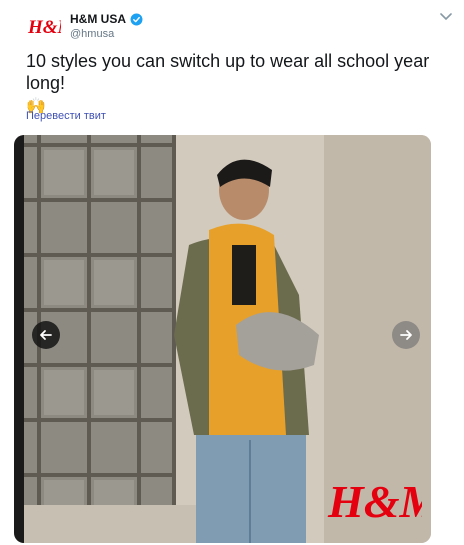 The image size is (464, 545). I want to click on arrow-right-icon, so click(406, 335).